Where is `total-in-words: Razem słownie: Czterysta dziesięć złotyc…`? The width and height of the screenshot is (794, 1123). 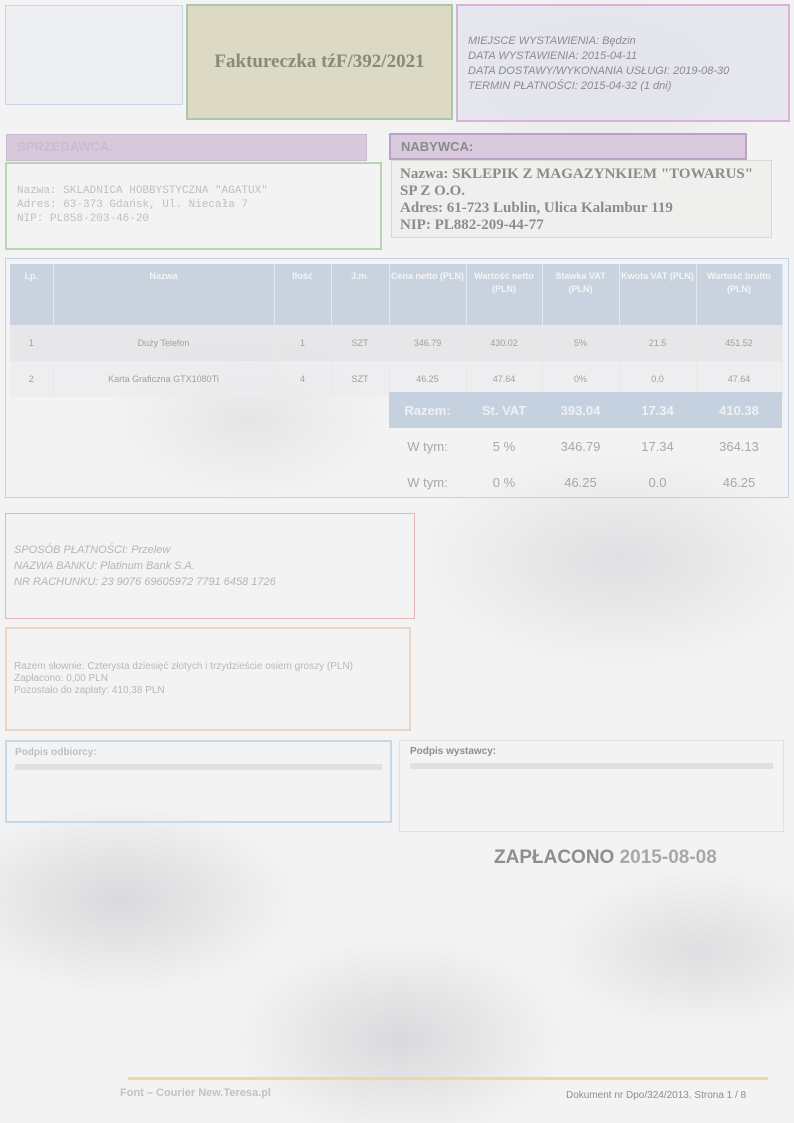 total-in-words: Razem słownie: Czterysta dziesięć złotyc… is located at coordinates (183, 666).